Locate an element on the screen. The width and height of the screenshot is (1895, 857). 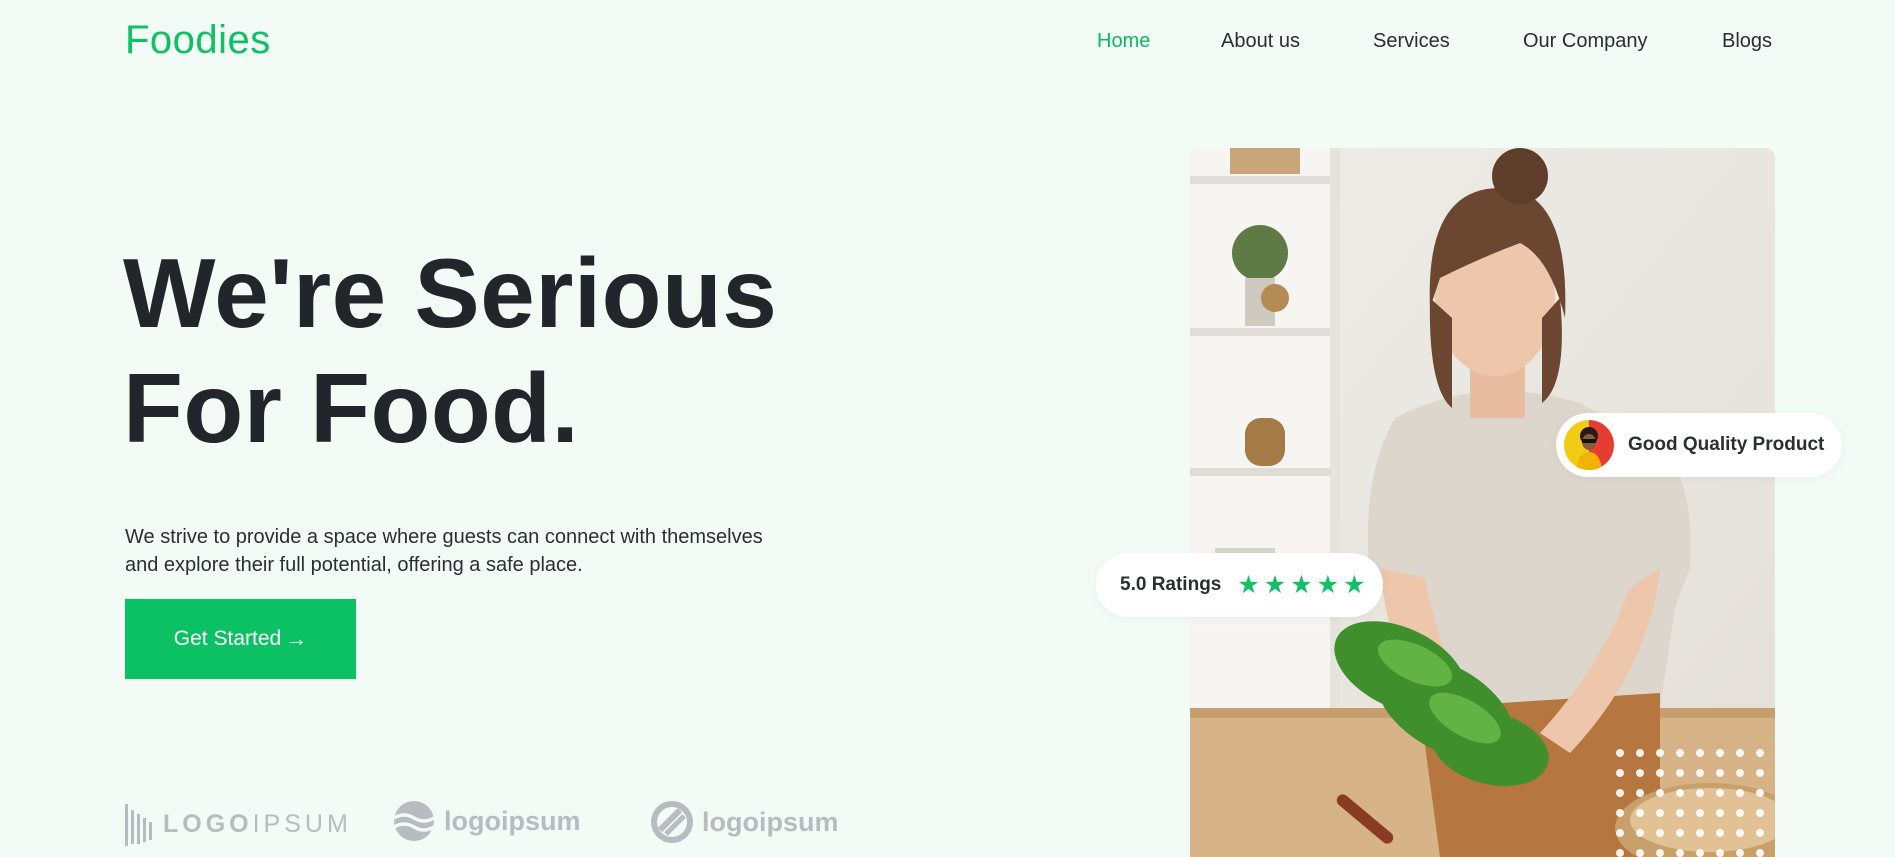
partner-logo-2-text: logoipsum is located at coordinates (512, 820).